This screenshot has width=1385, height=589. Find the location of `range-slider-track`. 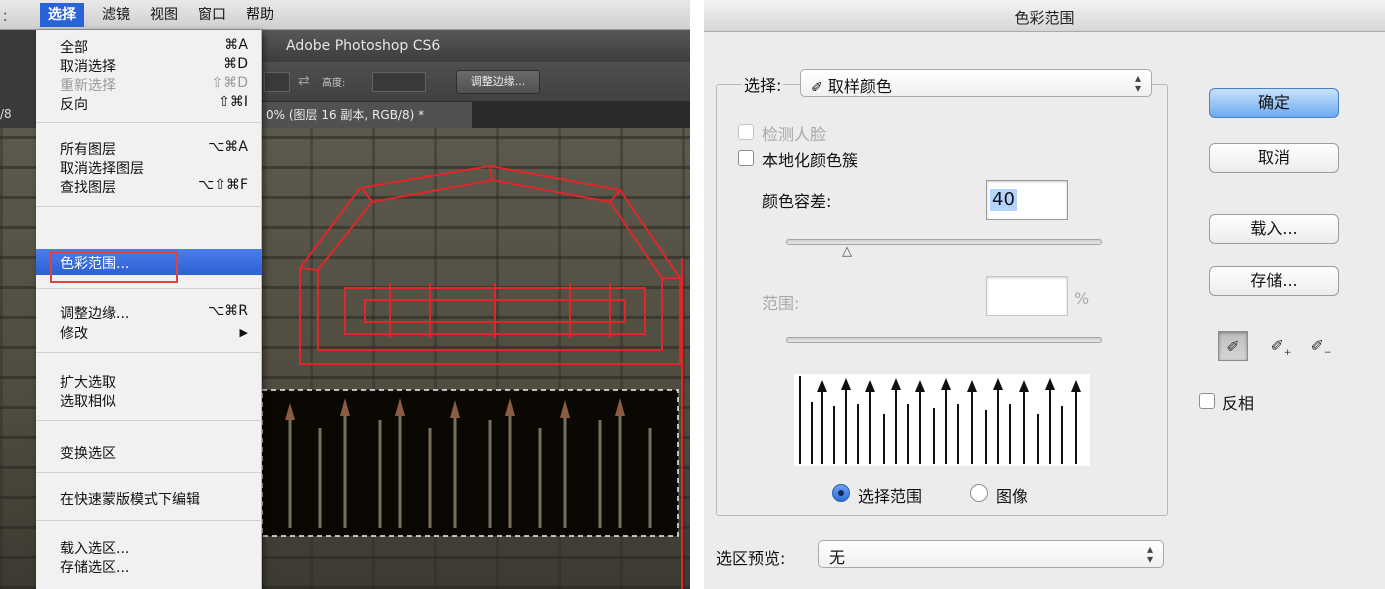

range-slider-track is located at coordinates (944, 340).